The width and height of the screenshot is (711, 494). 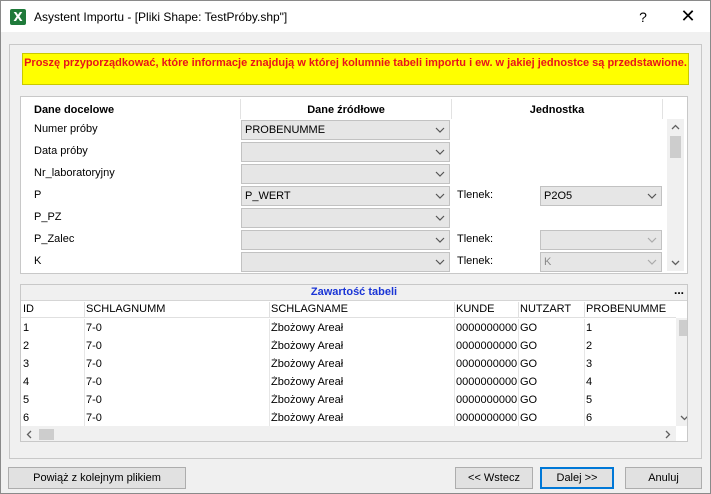 I want to click on unit-dropdown: K, so click(x=601, y=262).